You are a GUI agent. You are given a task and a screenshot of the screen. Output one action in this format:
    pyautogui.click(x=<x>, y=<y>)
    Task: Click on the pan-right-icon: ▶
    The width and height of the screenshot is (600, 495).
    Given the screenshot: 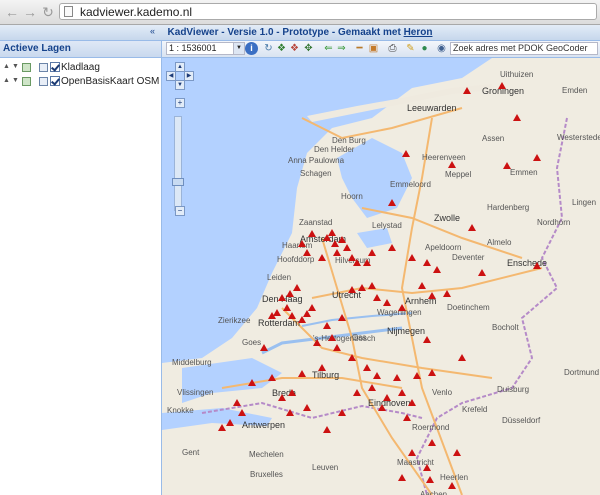 What is the action you would take?
    pyautogui.click(x=189, y=76)
    